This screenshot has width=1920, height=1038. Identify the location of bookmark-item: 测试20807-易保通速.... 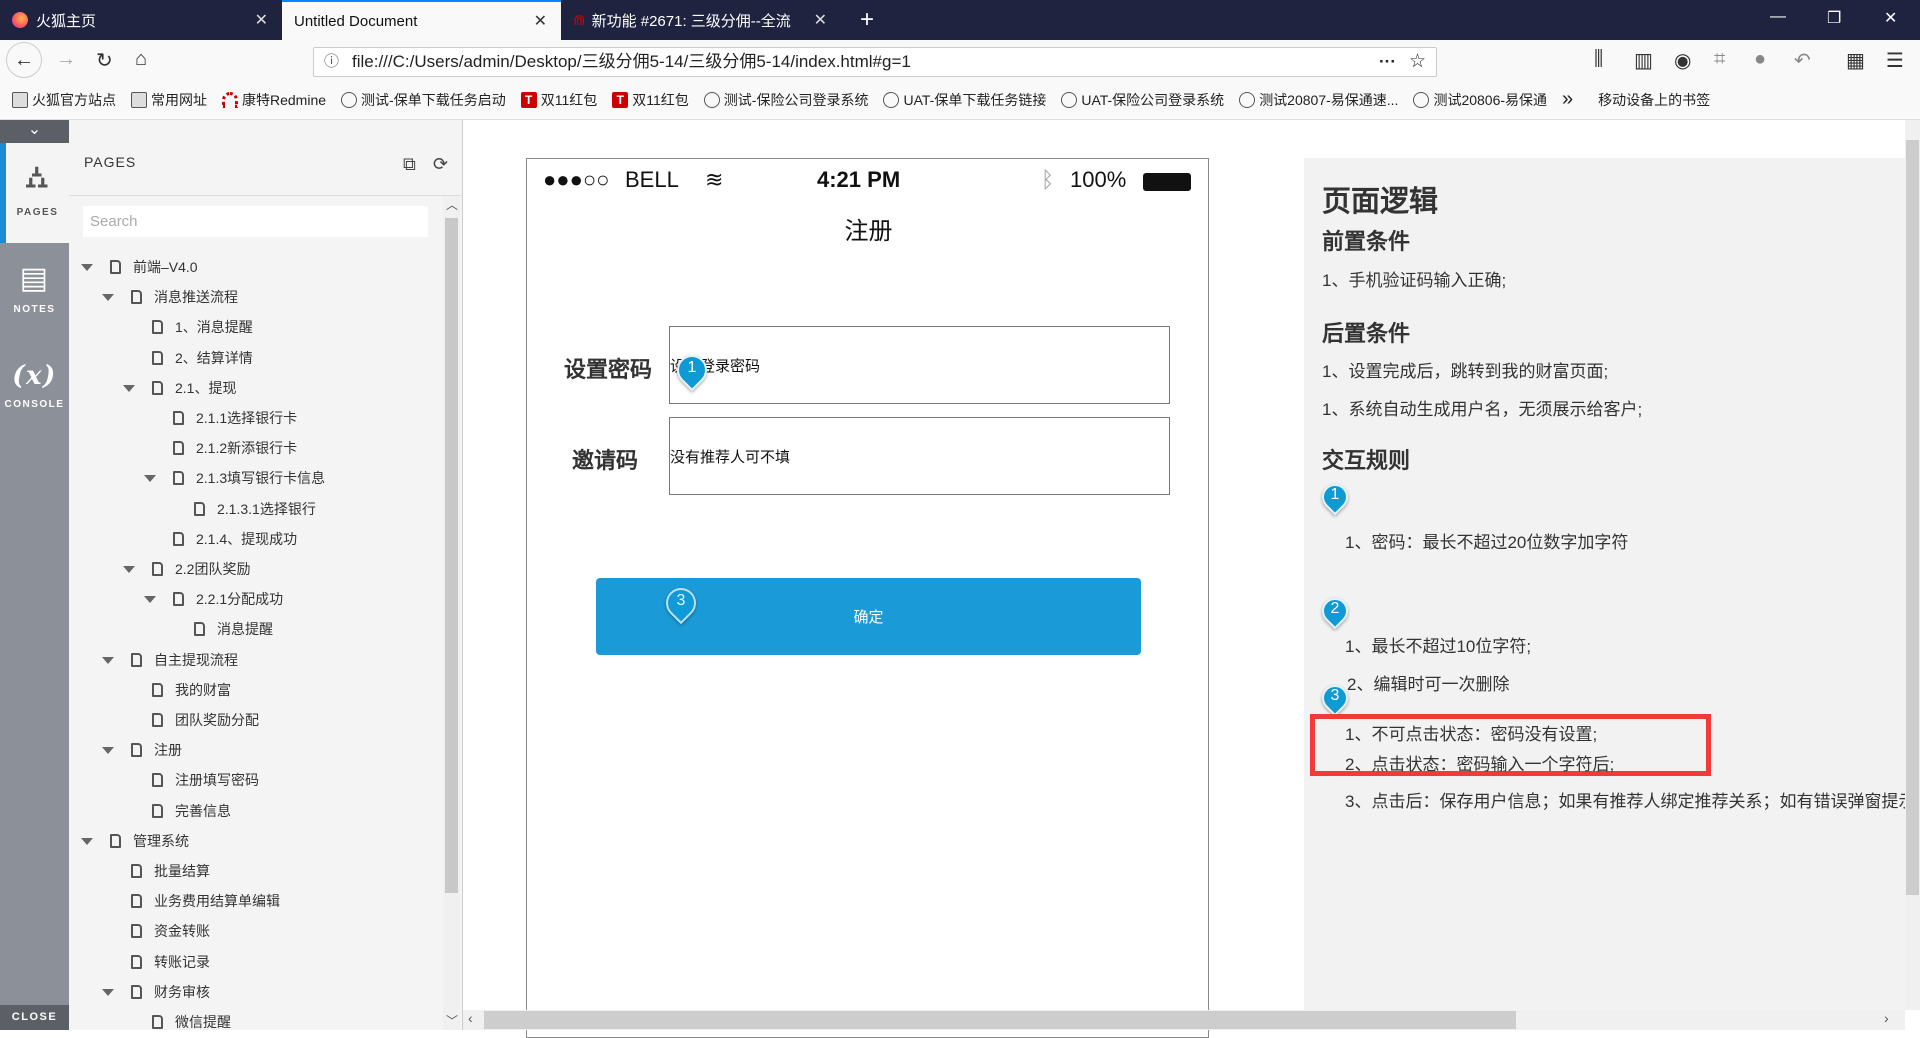
(1318, 100).